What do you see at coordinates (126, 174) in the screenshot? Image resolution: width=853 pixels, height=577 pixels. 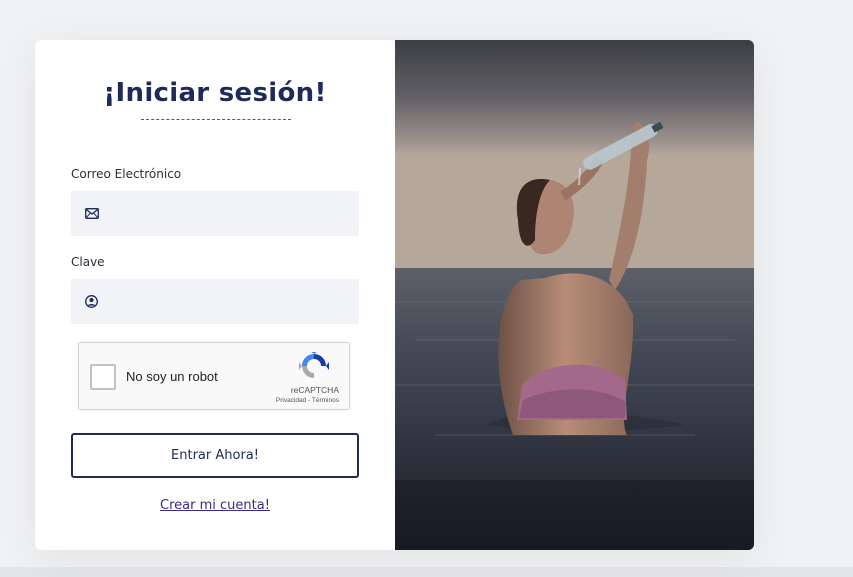 I see `email-label: Correo Electrónico` at bounding box center [126, 174].